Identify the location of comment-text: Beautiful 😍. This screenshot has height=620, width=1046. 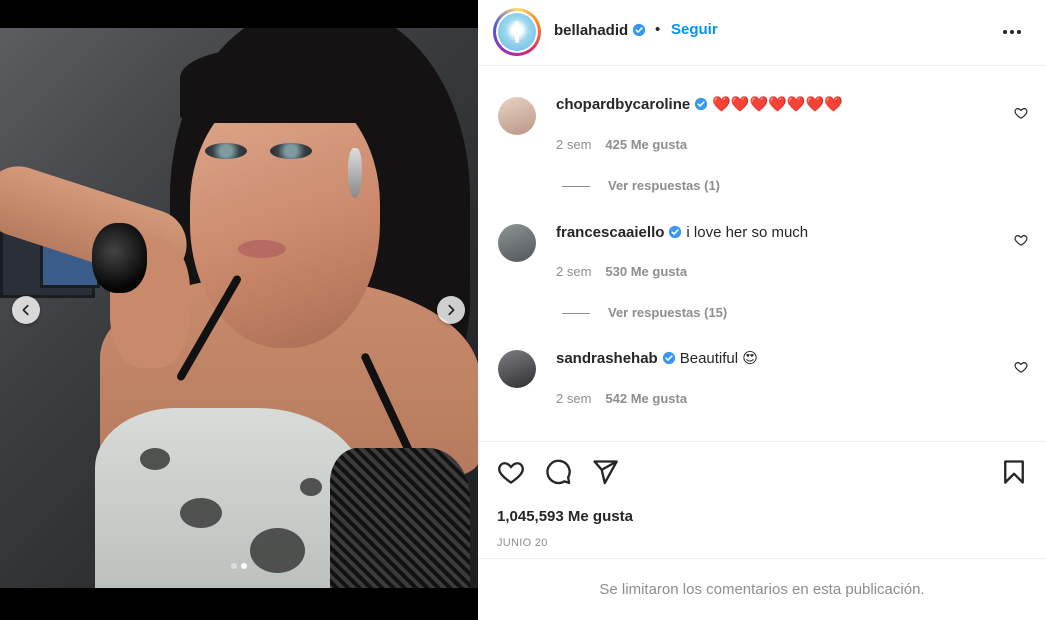
(718, 358).